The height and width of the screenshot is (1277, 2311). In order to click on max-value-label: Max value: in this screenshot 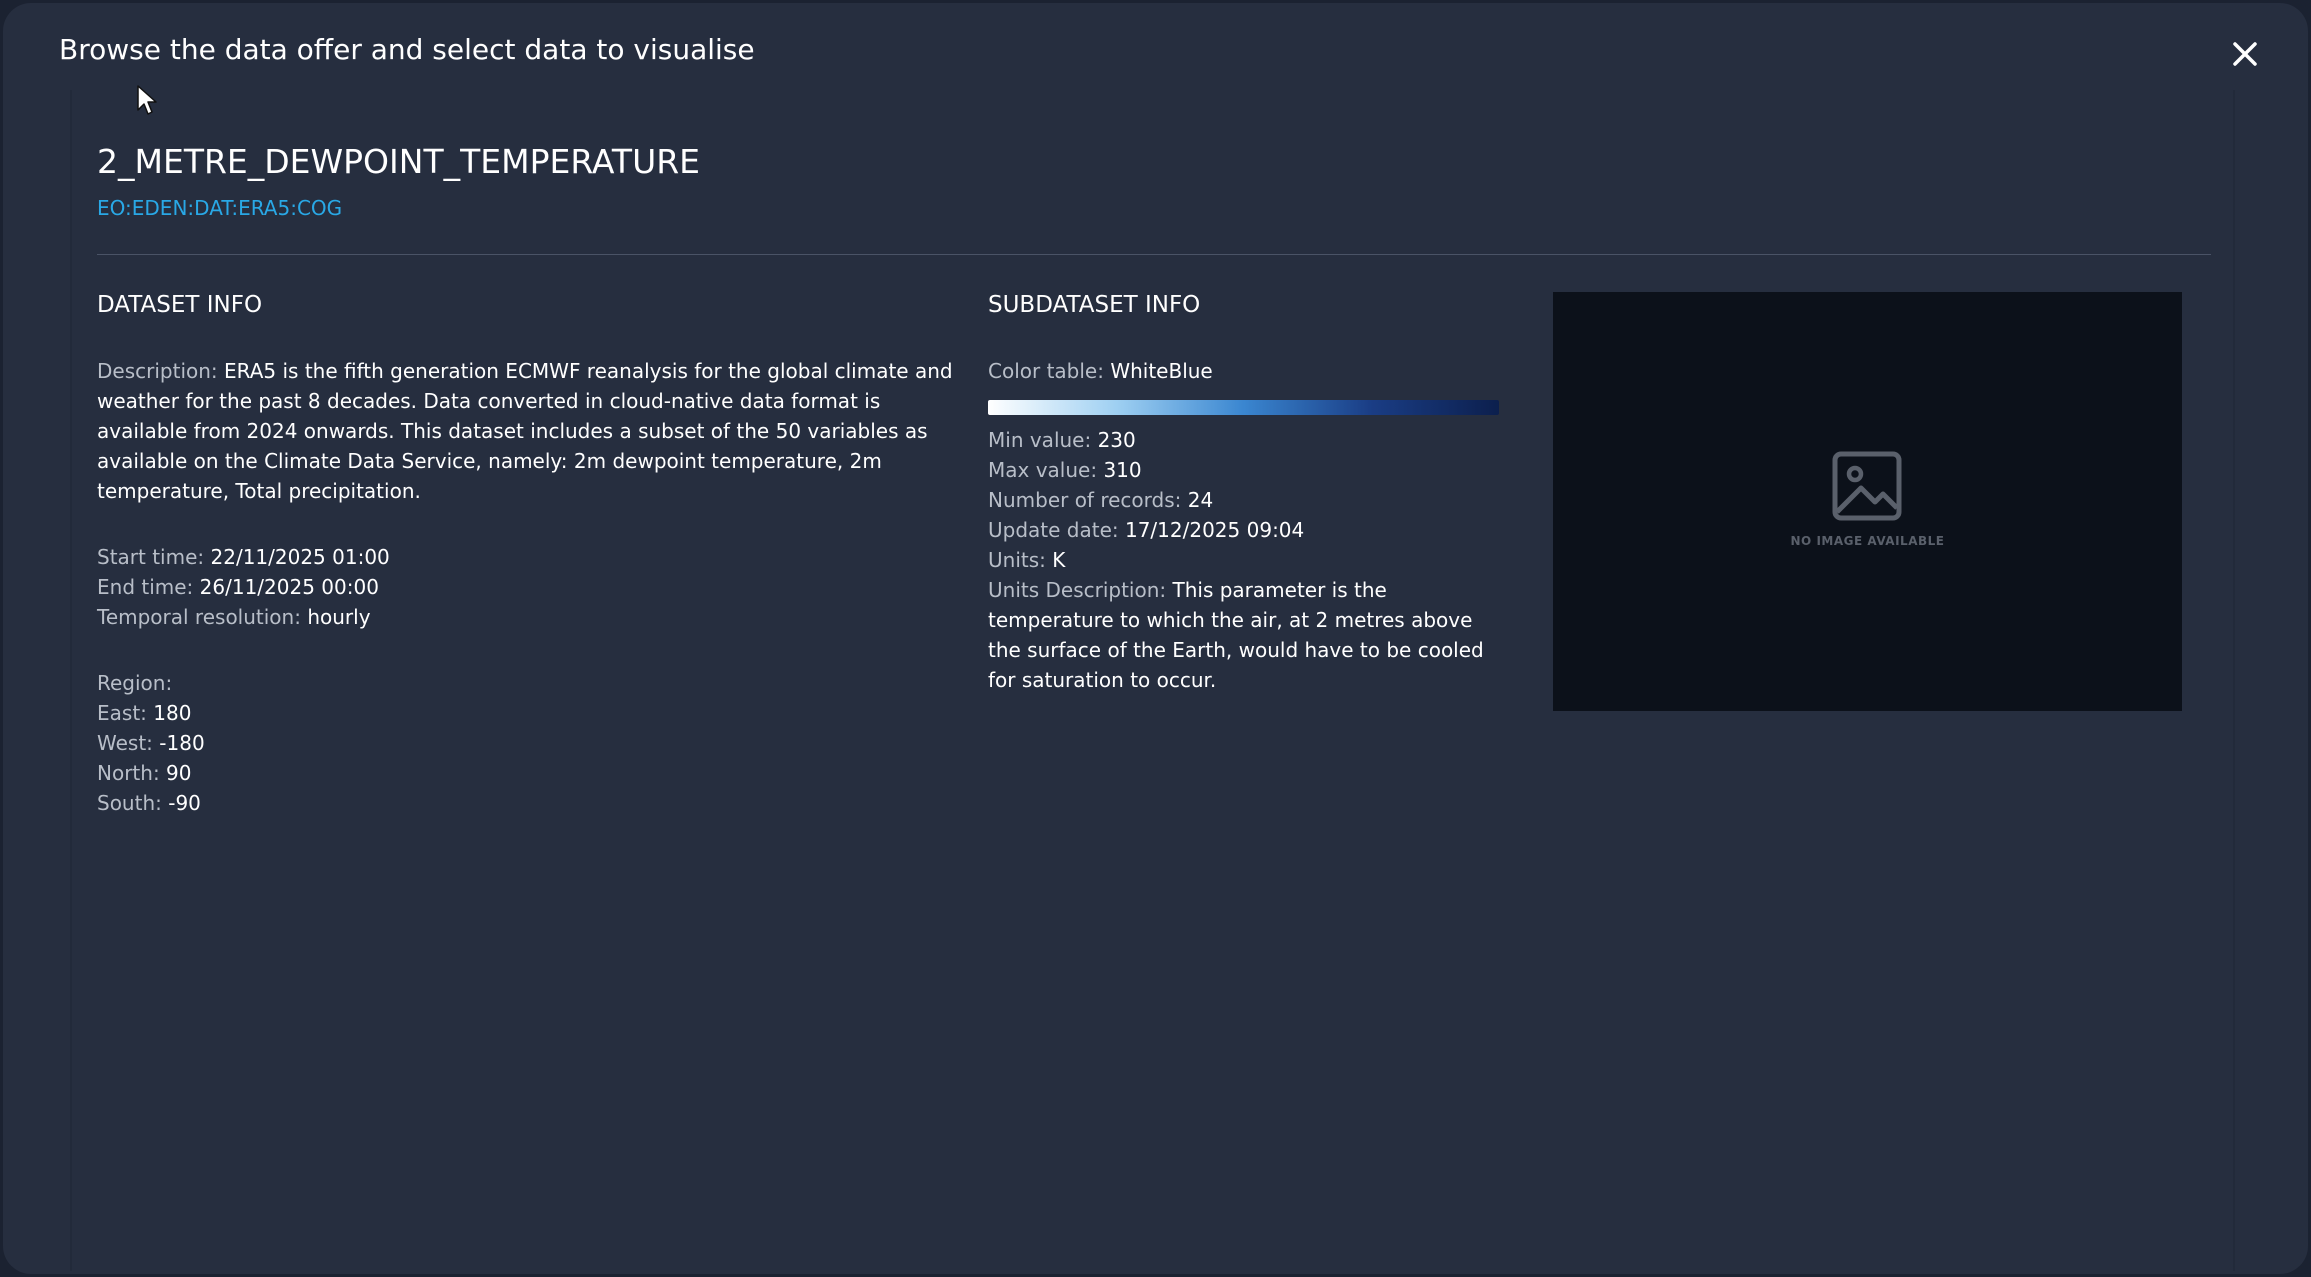, I will do `click(1043, 470)`.